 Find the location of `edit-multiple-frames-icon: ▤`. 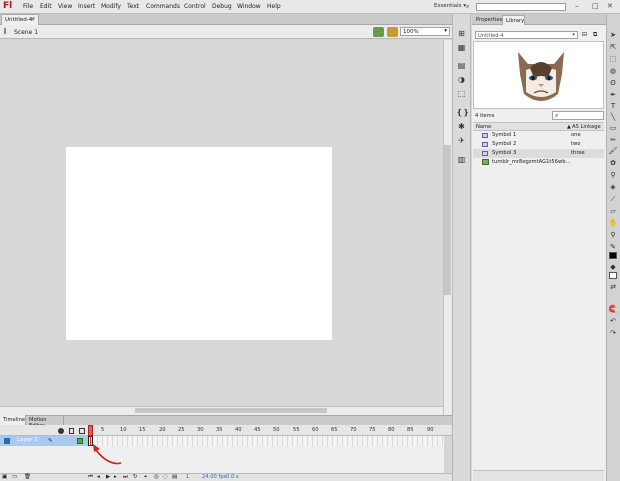

edit-multiple-frames-icon: ▤ is located at coordinates (174, 477).